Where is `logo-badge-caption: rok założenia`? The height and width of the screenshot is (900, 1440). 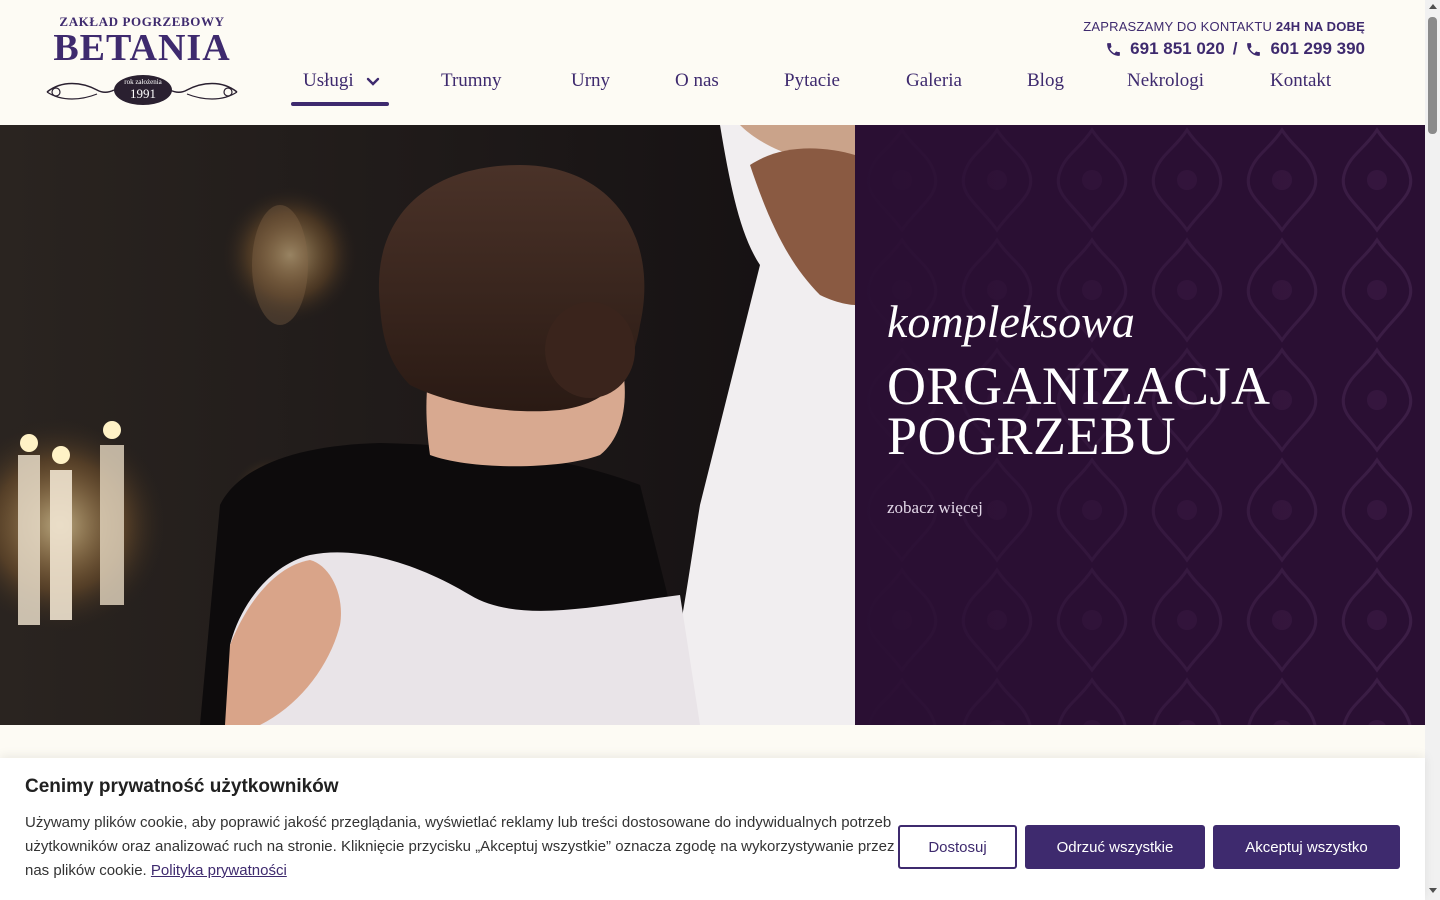 logo-badge-caption: rok założenia is located at coordinates (143, 82).